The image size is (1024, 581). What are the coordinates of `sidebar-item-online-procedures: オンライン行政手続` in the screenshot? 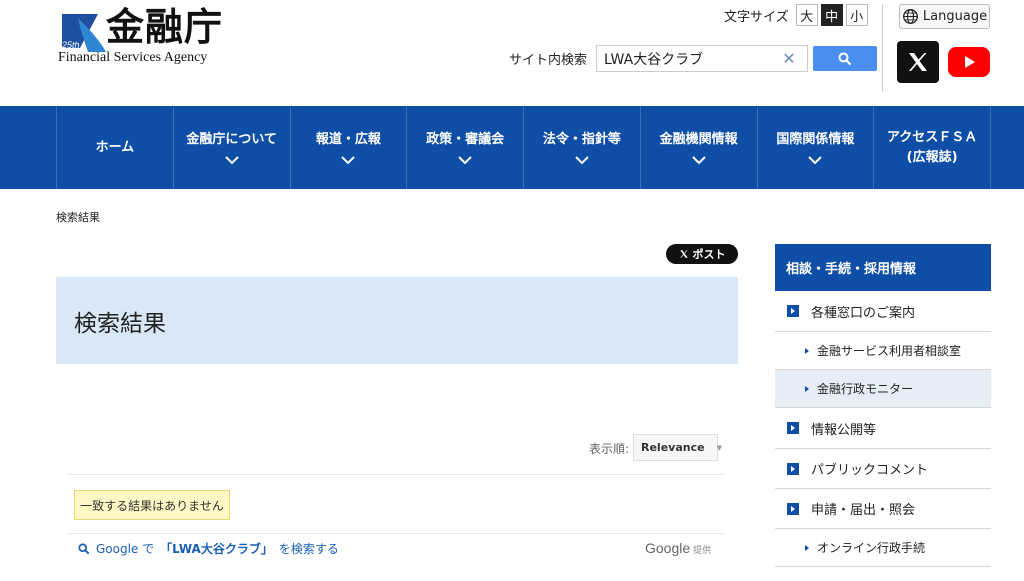 It's located at (883, 548).